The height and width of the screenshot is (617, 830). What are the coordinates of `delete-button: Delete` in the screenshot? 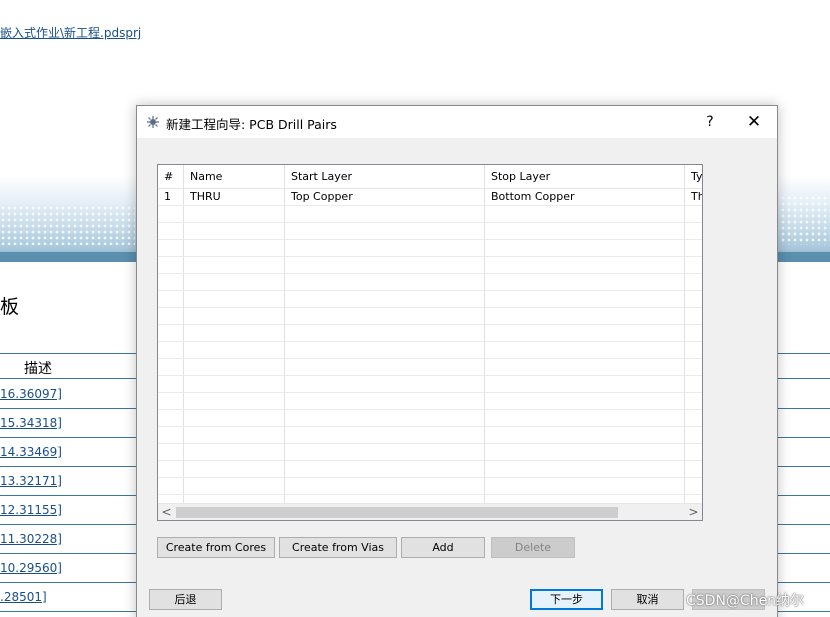 It's located at (533, 547).